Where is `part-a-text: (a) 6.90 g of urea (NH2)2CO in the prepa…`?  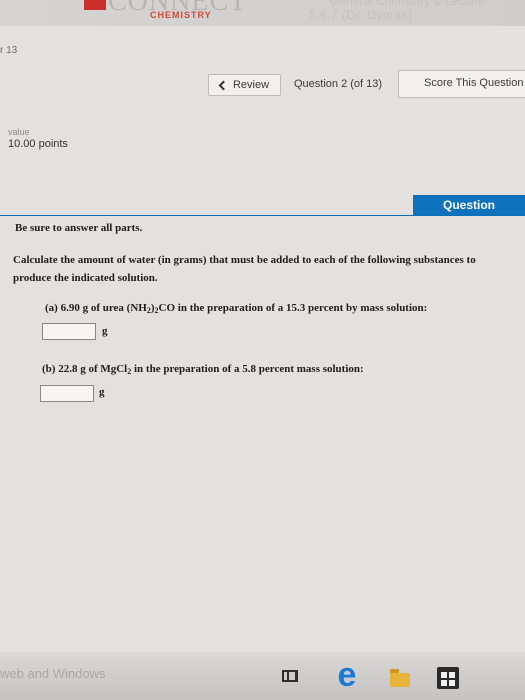
part-a-text: (a) 6.90 g of urea (NH2)2CO in the prepa… is located at coordinates (236, 308).